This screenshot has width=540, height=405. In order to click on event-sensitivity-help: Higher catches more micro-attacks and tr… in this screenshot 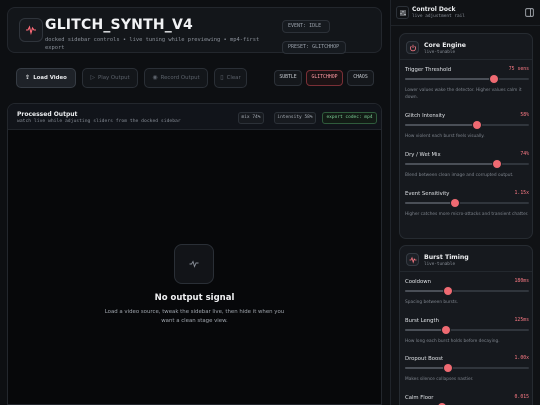, I will do `click(467, 214)`.